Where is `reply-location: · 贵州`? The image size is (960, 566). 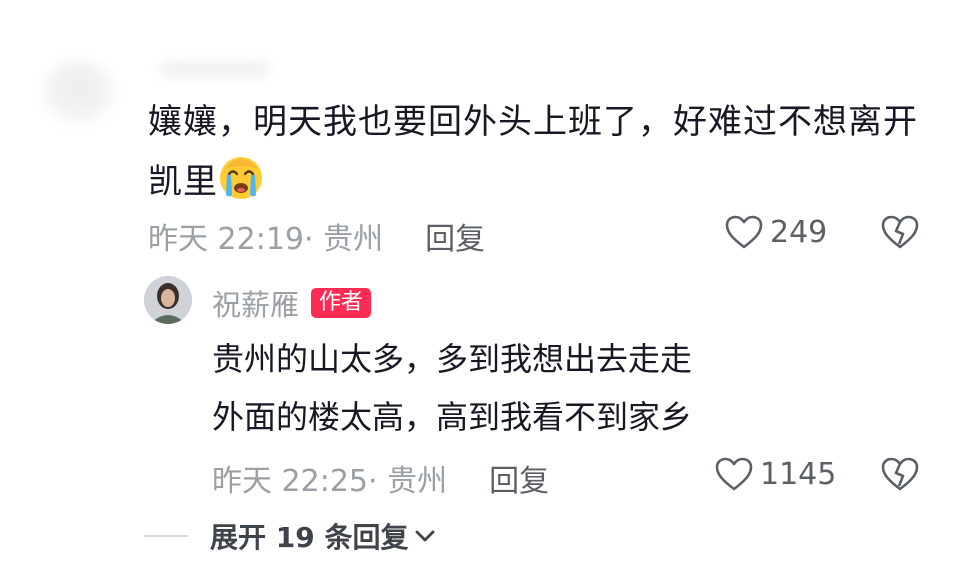 reply-location: · 贵州 is located at coordinates (408, 481).